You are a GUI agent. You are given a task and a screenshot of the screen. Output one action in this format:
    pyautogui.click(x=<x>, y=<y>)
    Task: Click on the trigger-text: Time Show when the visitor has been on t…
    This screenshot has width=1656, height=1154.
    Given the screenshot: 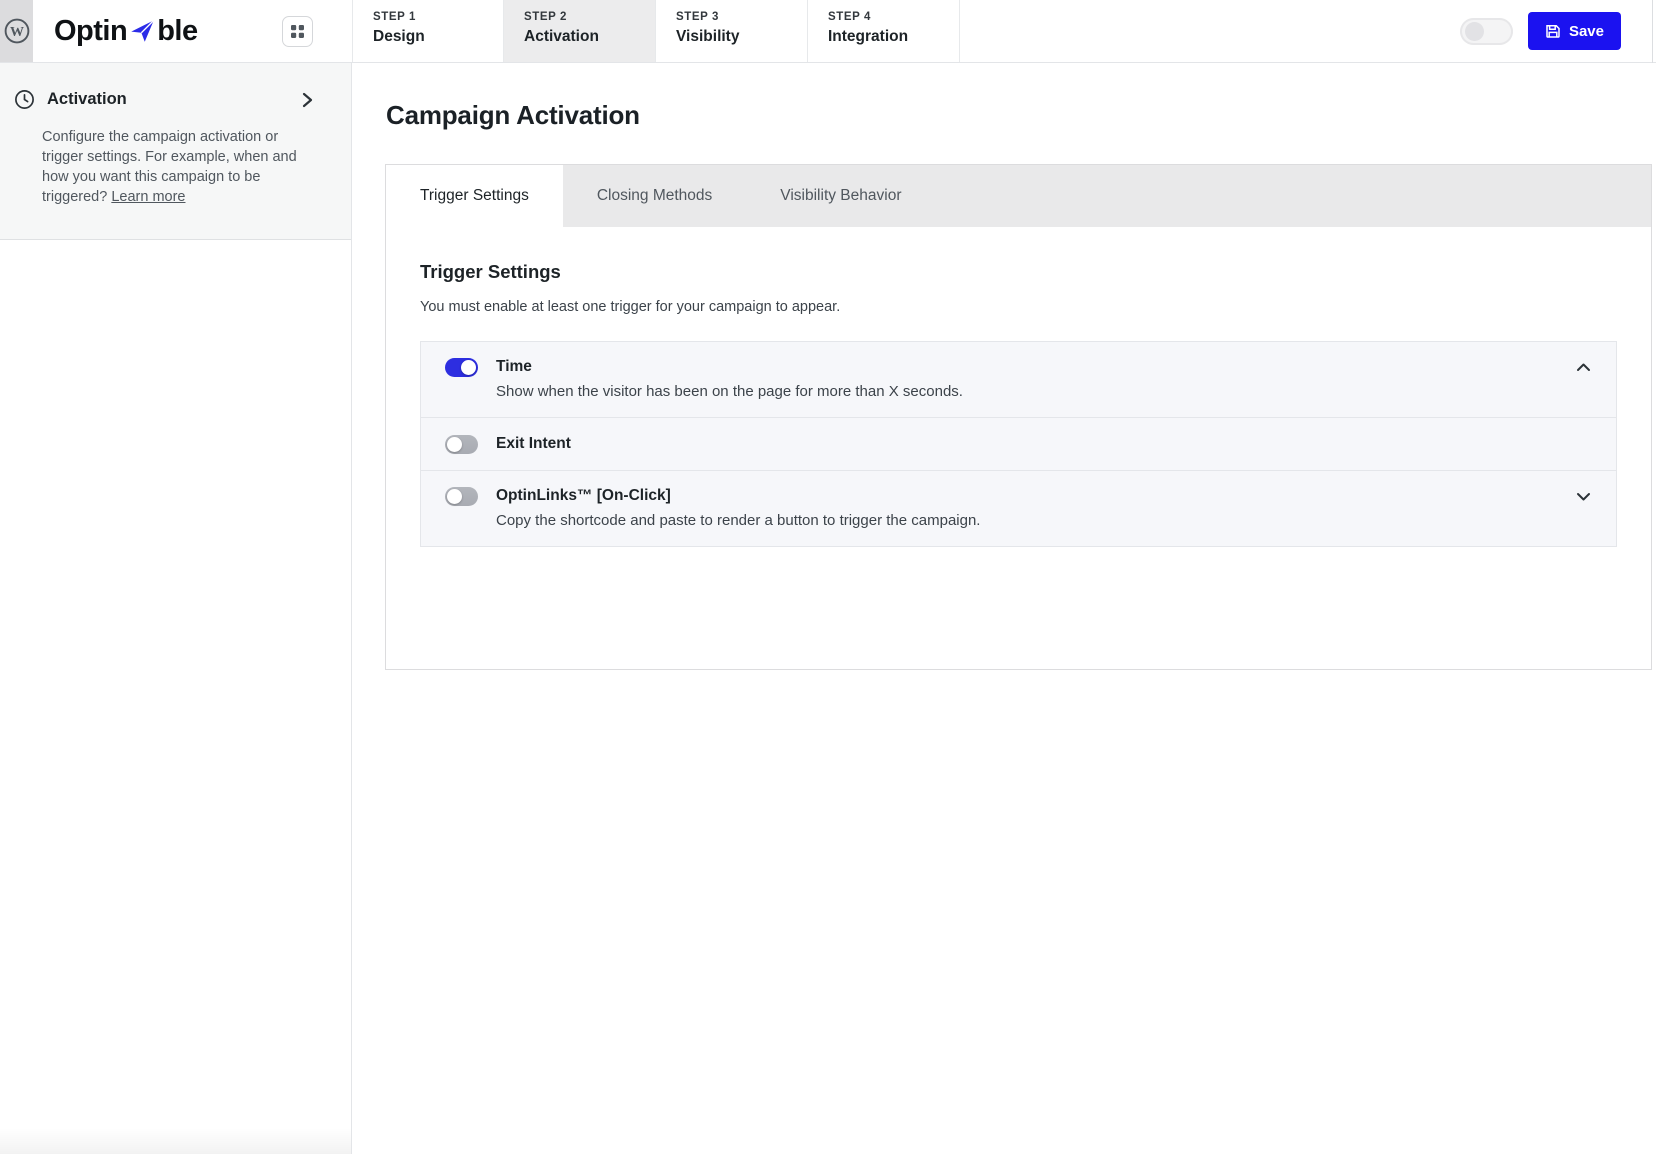 What is the action you would take?
    pyautogui.click(x=729, y=378)
    